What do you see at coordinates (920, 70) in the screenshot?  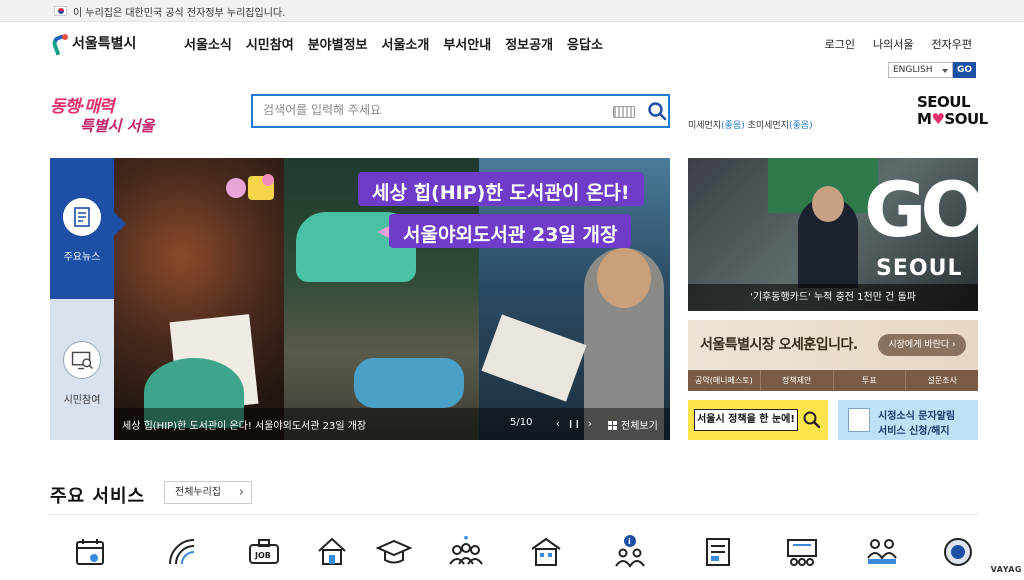 I see `language-select: ENGLISH` at bounding box center [920, 70].